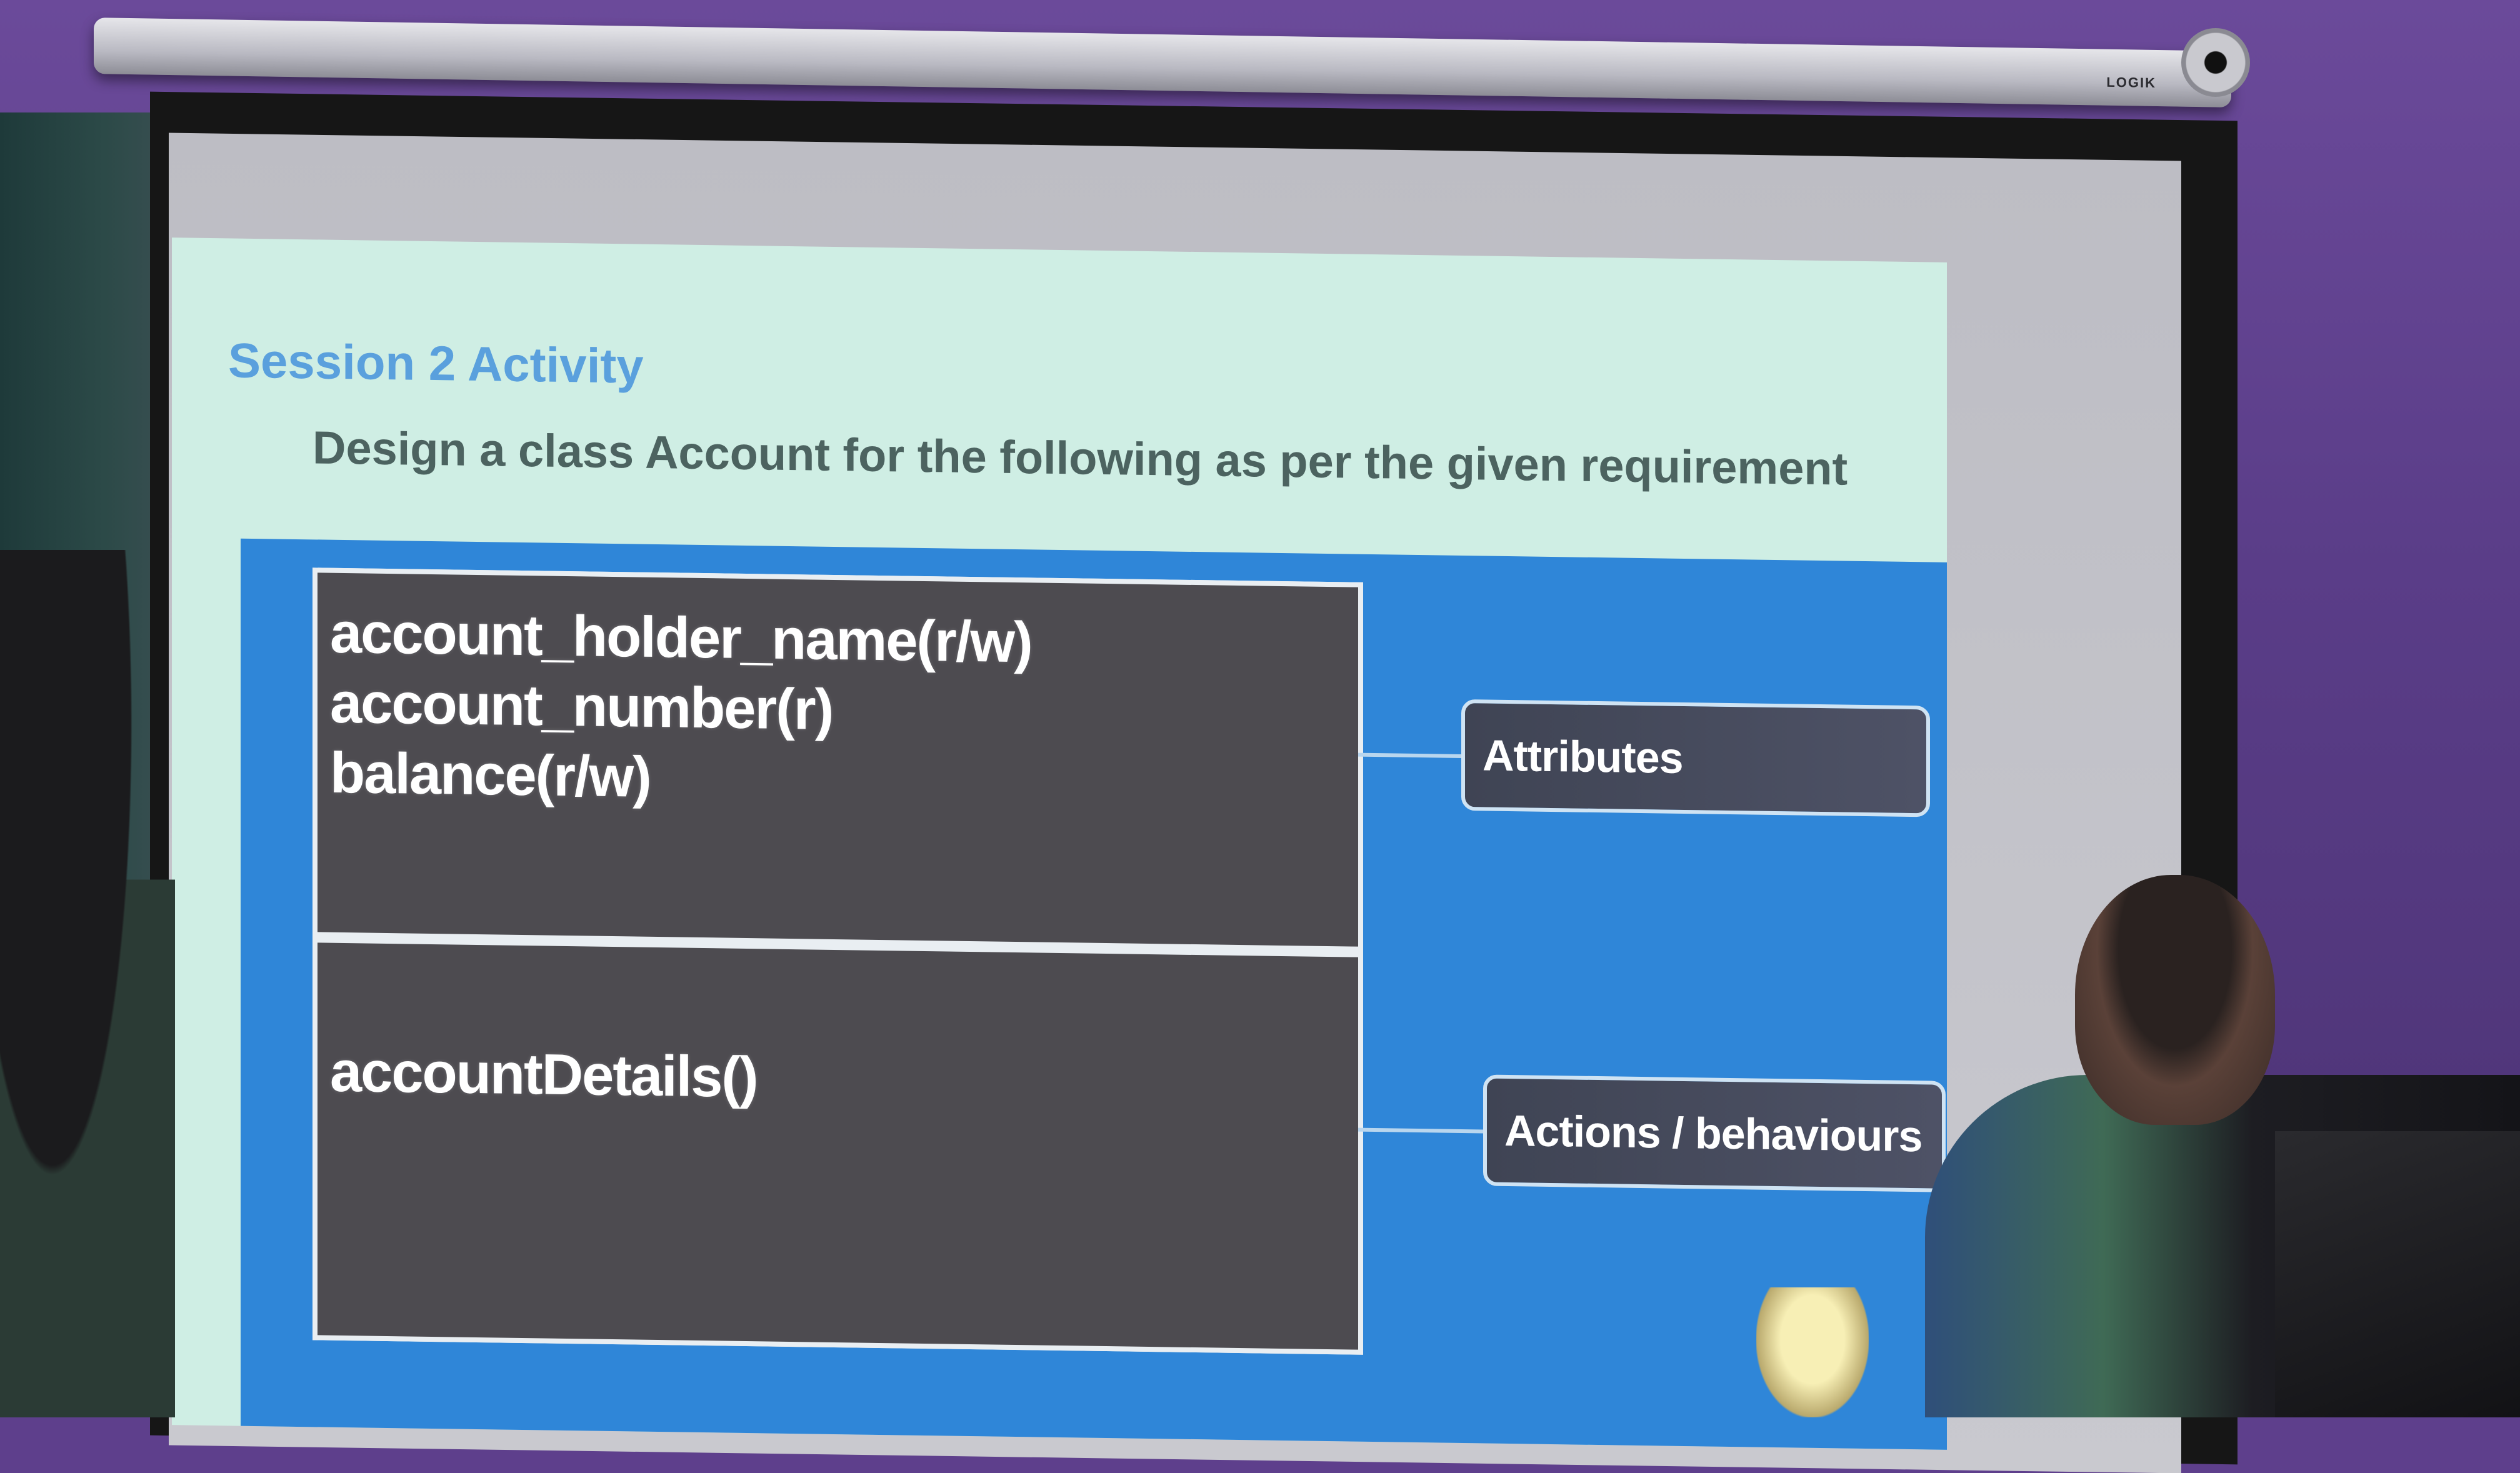 The width and height of the screenshot is (2520, 1473). Describe the element at coordinates (2215, 62) in the screenshot. I see `security-camera-icon` at that location.